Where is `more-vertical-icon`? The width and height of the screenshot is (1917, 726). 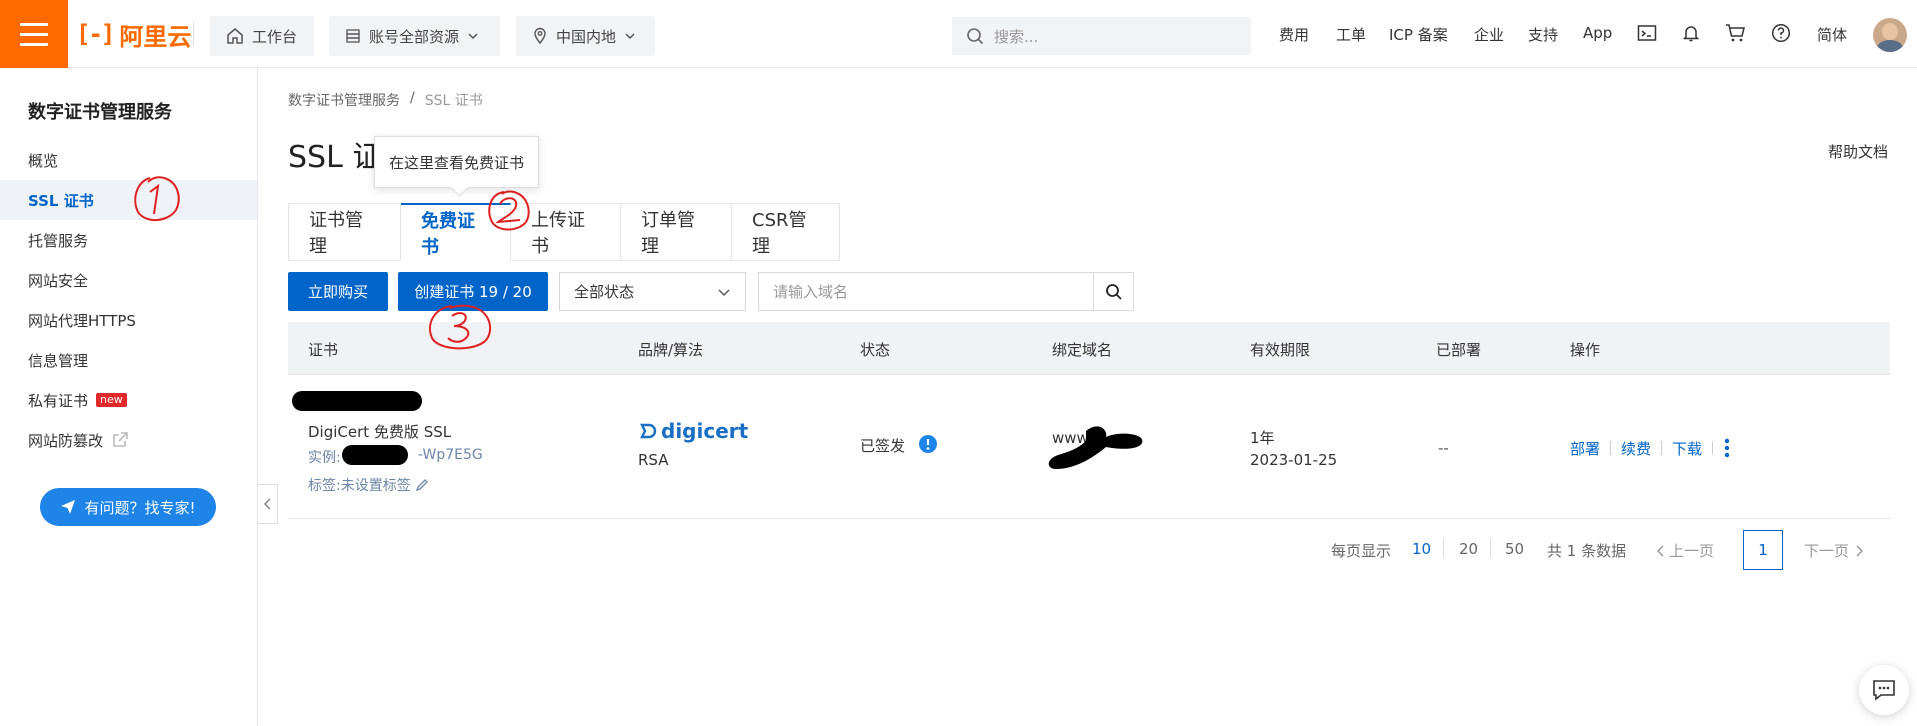
more-vertical-icon is located at coordinates (1727, 448).